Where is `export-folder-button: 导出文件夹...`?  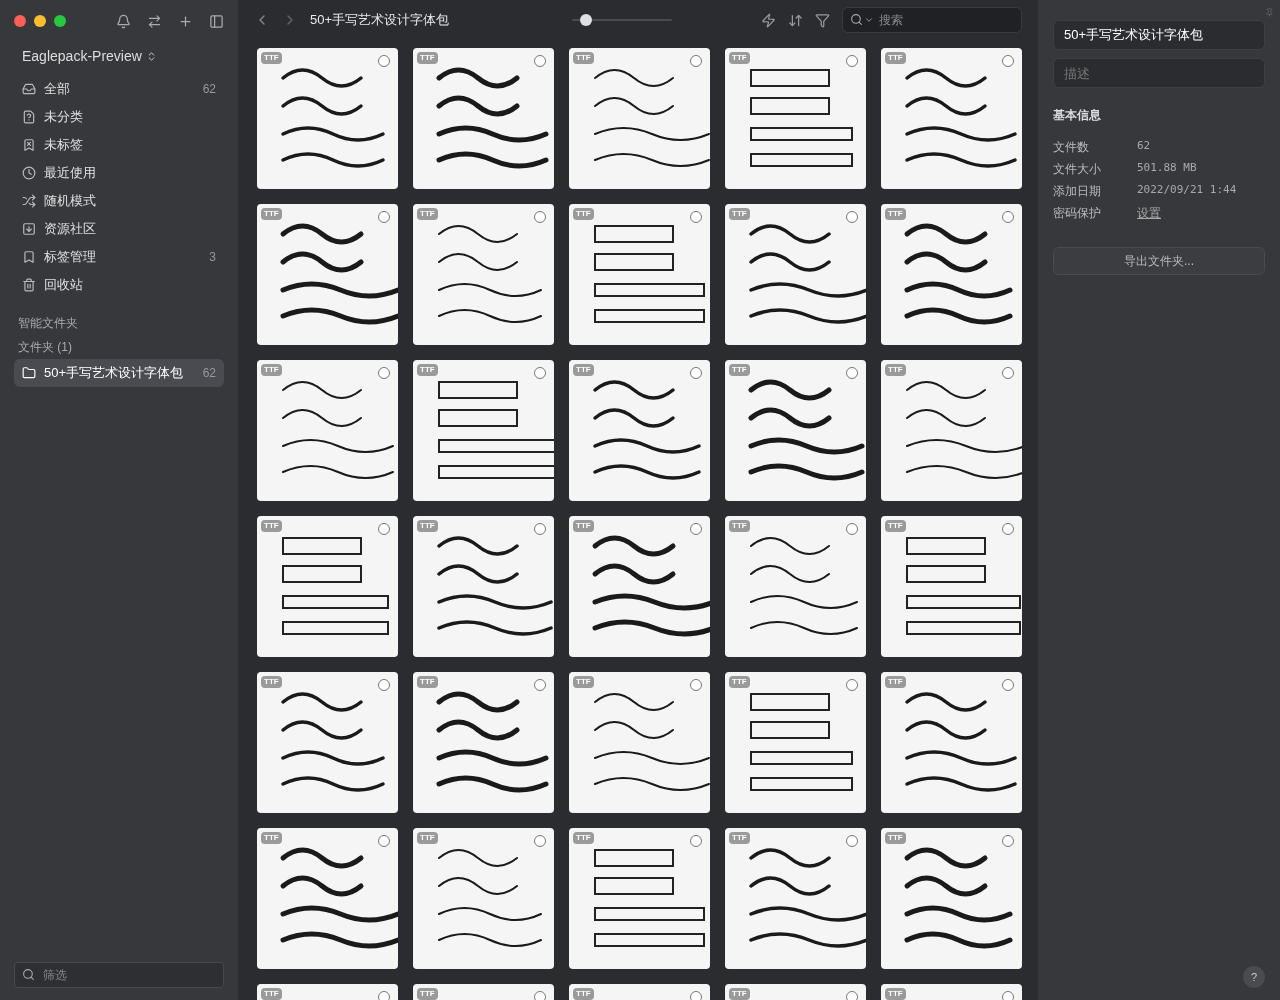 export-folder-button: 导出文件夹... is located at coordinates (1159, 261).